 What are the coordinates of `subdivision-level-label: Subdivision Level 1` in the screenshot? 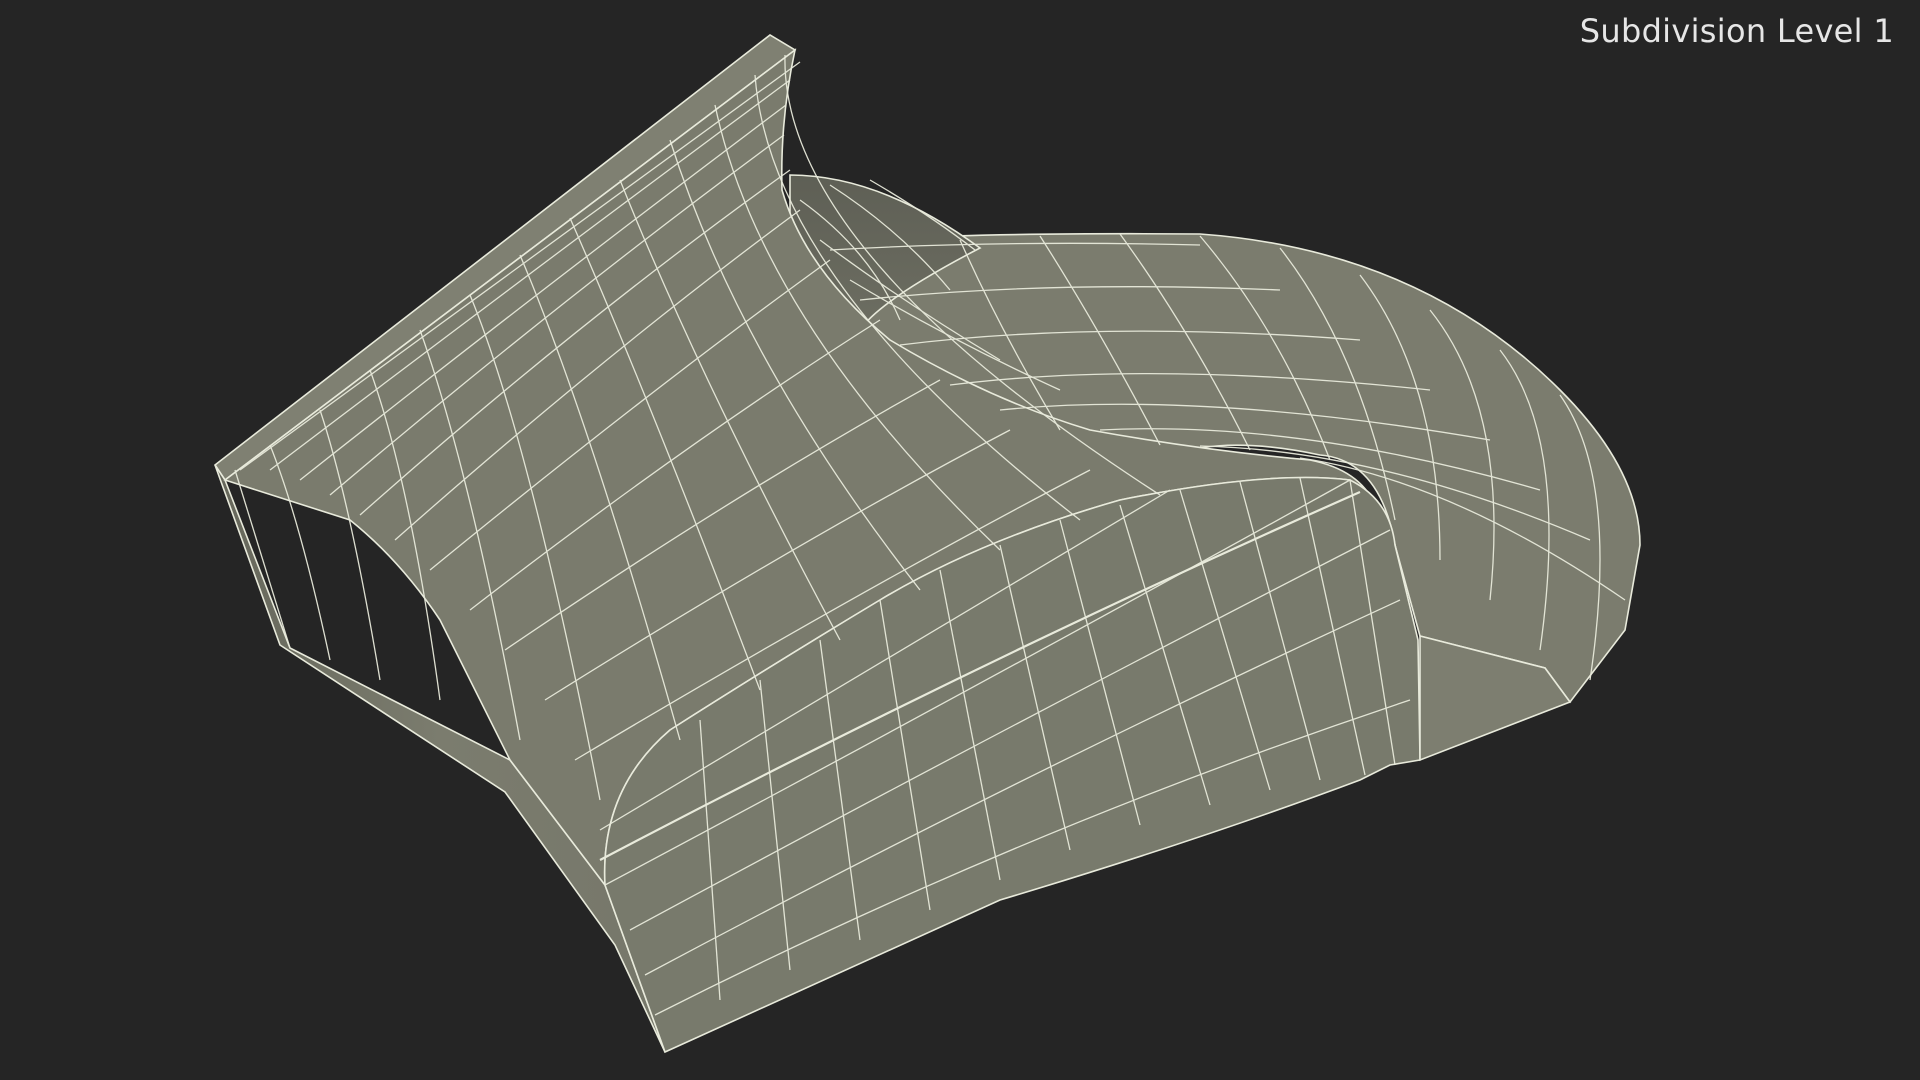 It's located at (1736, 31).